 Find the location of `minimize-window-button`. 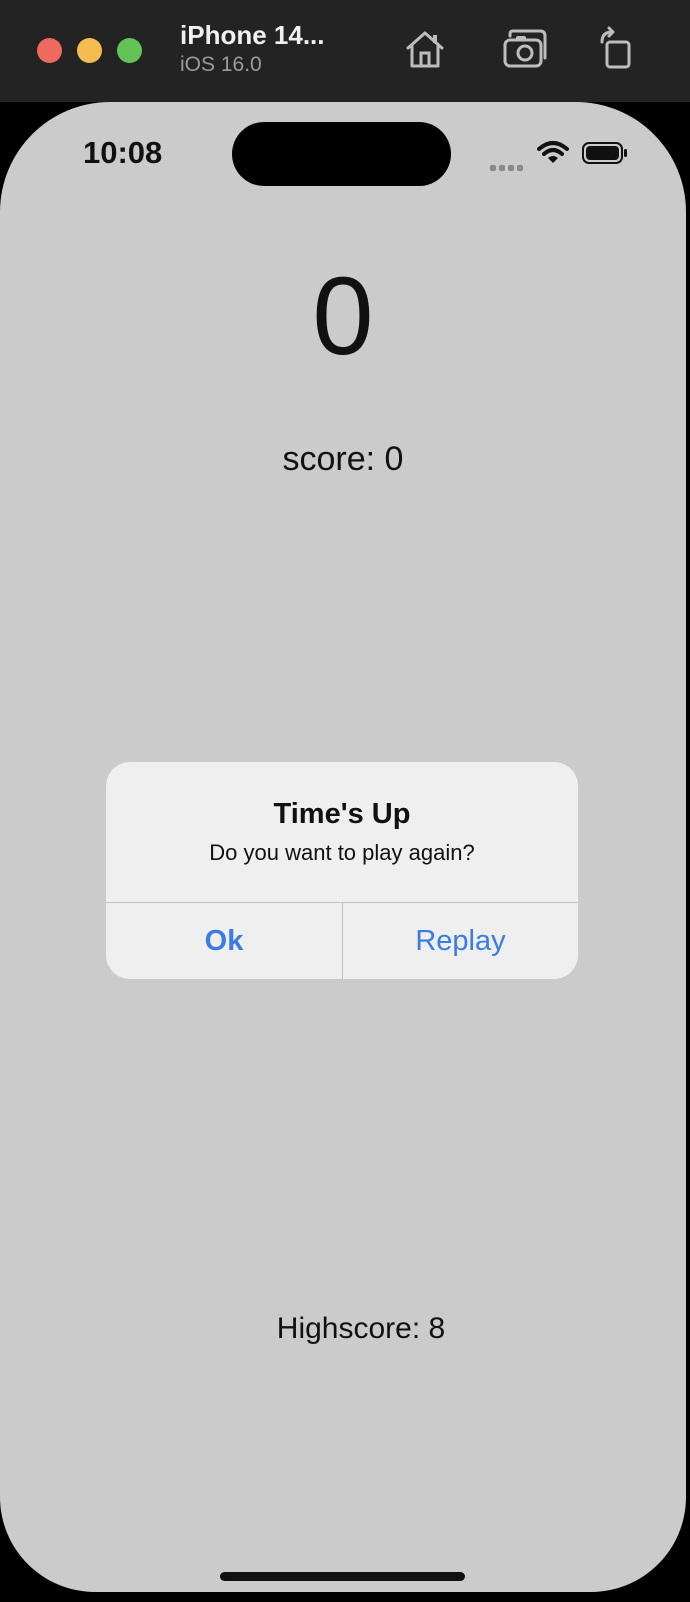

minimize-window-button is located at coordinates (89, 50).